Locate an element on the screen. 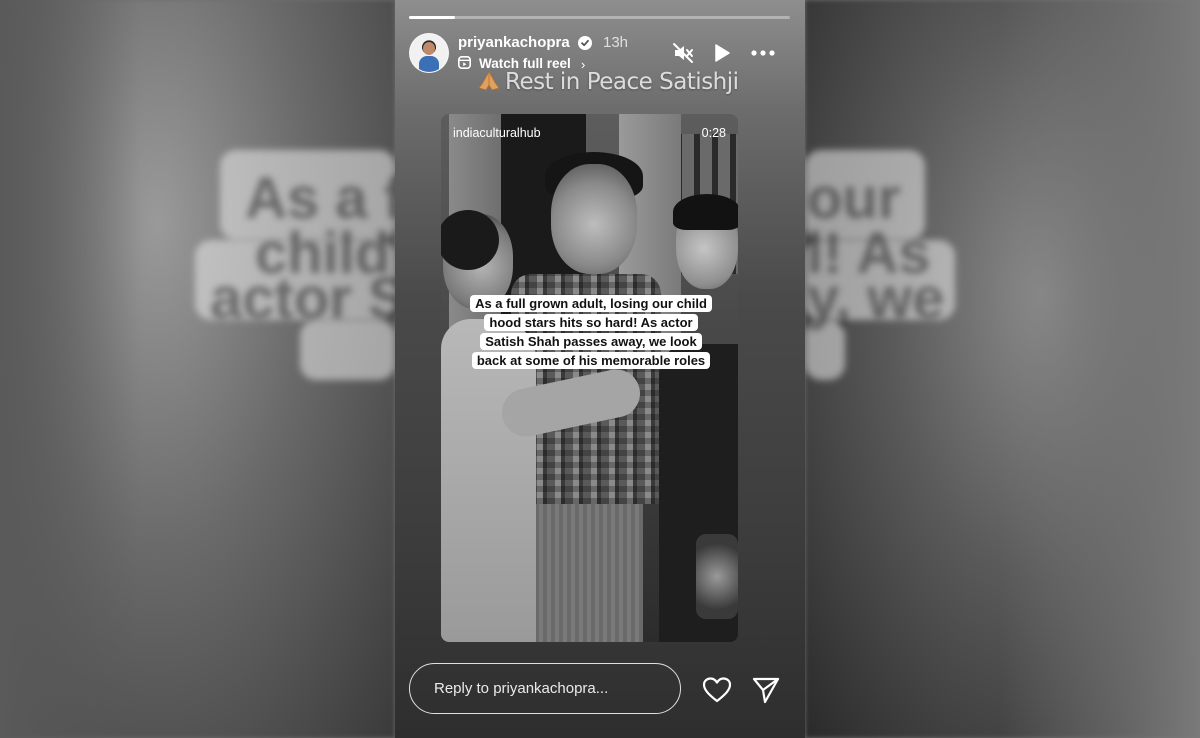 The height and width of the screenshot is (738, 1200). play-icon is located at coordinates (722, 53).